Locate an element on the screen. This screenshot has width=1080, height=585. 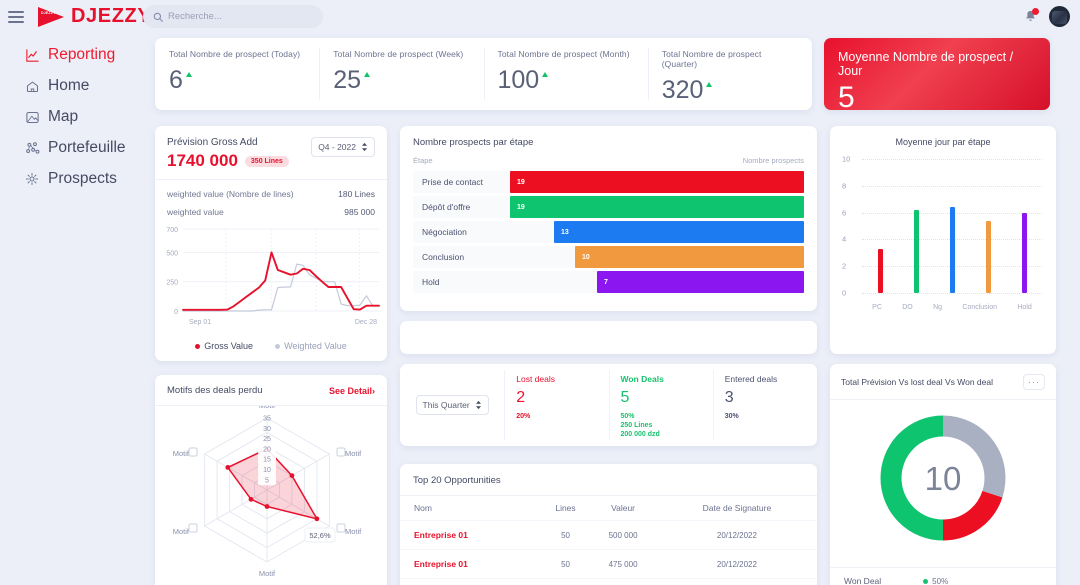
col-nom: Nom is located at coordinates (471, 508).